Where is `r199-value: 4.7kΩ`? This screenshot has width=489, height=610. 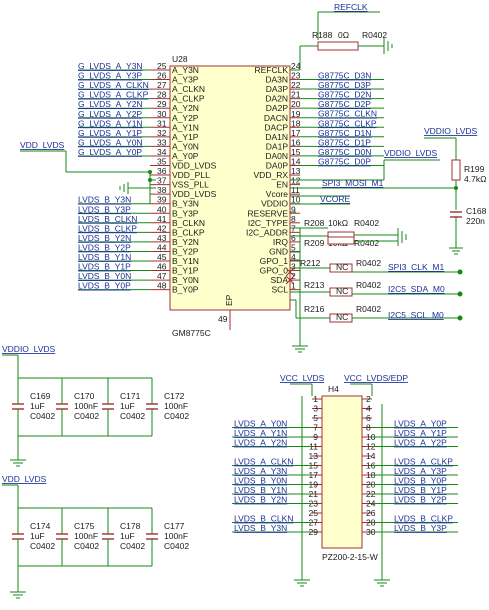
r199-value: 4.7kΩ is located at coordinates (475, 179).